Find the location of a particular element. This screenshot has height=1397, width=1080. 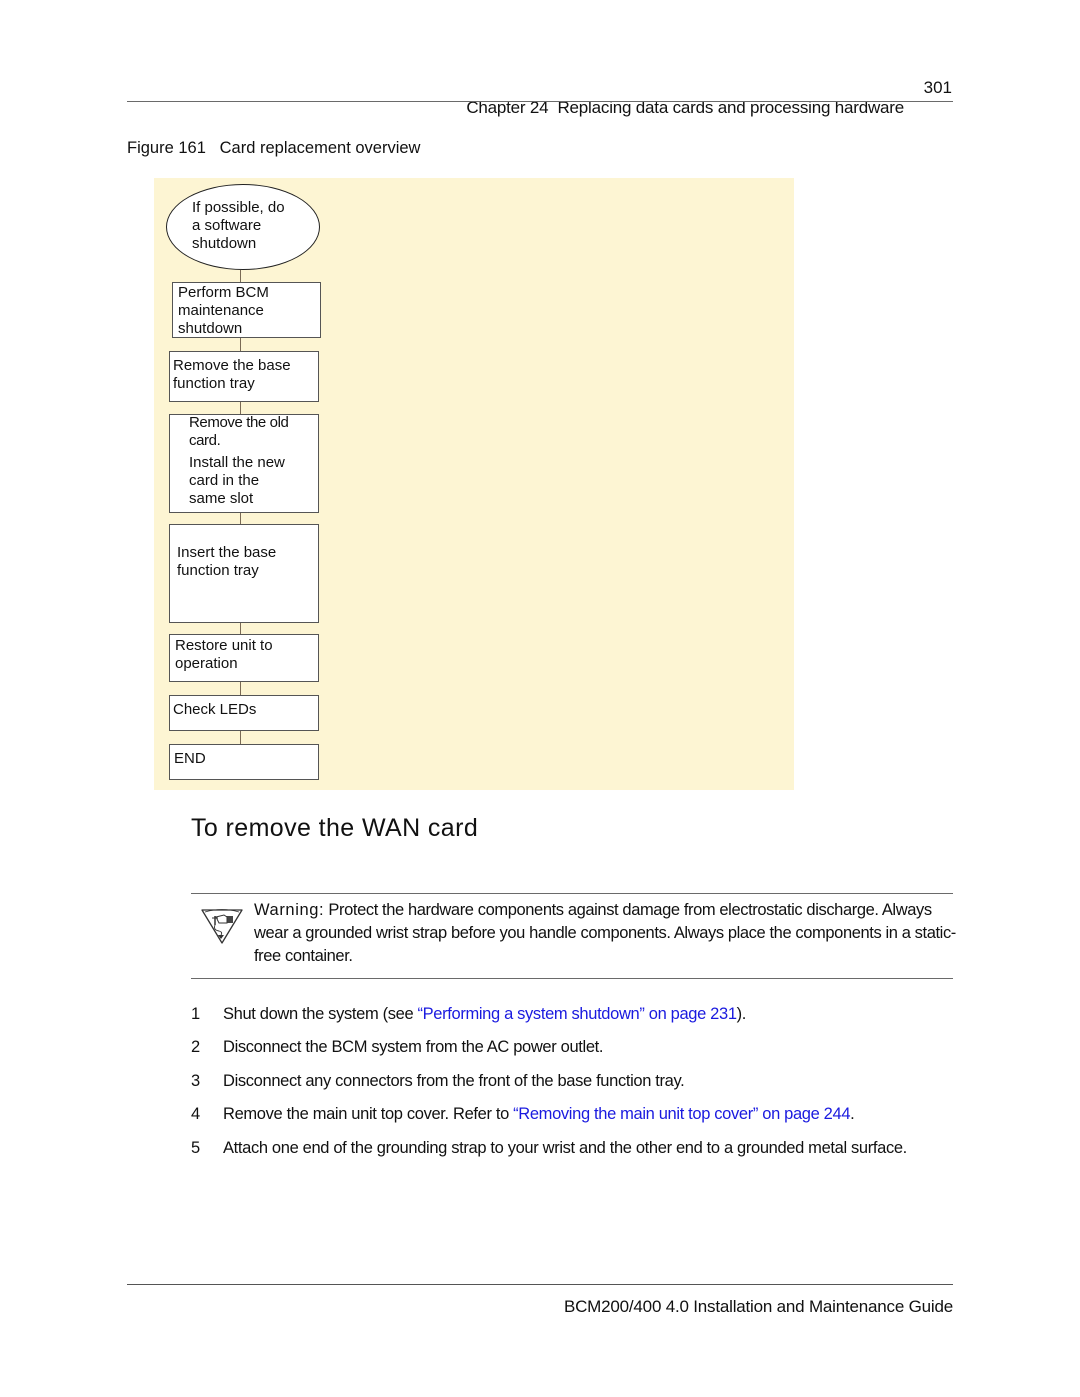

figure-caption: Figure 161 Card replacement overview is located at coordinates (274, 148).